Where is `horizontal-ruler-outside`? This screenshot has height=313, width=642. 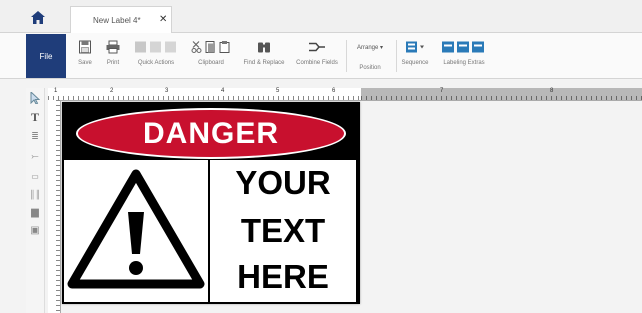
horizontal-ruler-outside is located at coordinates (501, 94).